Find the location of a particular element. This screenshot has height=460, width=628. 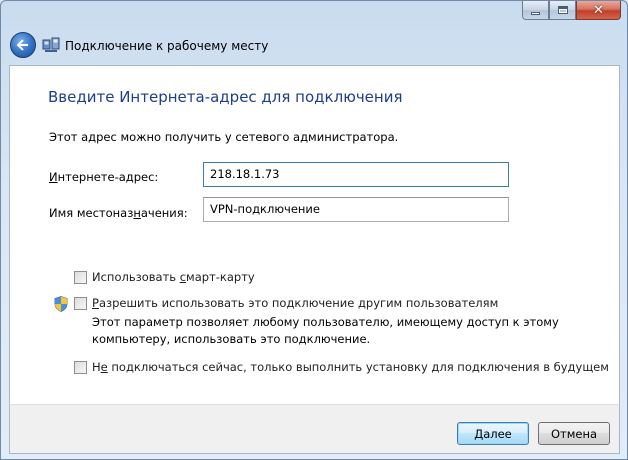

destination-label-pre: Имя местоназ is located at coordinates (91, 213).